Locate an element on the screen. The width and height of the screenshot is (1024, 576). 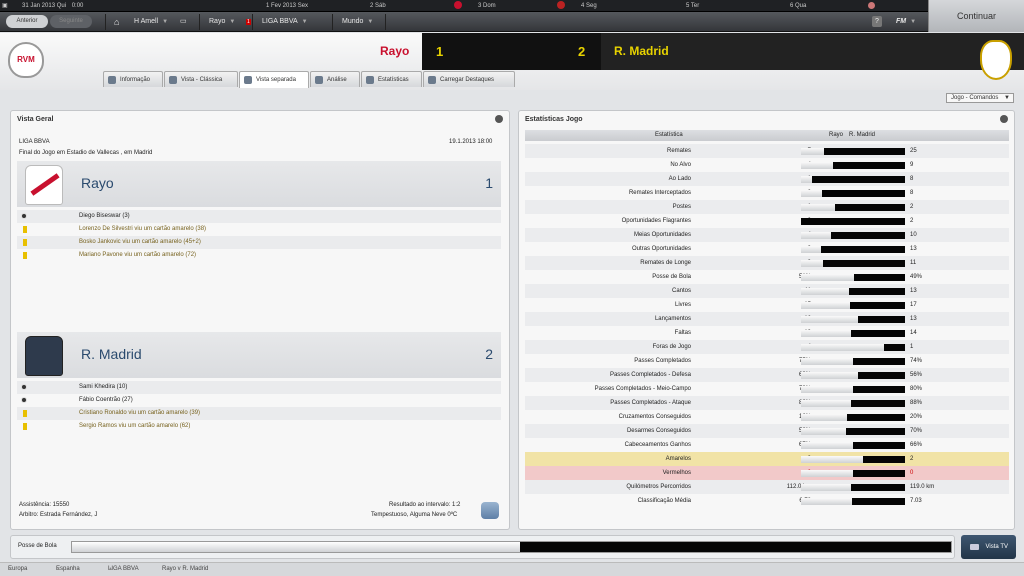
calendar-day-2: 2 Sáb is located at coordinates (378, 6).